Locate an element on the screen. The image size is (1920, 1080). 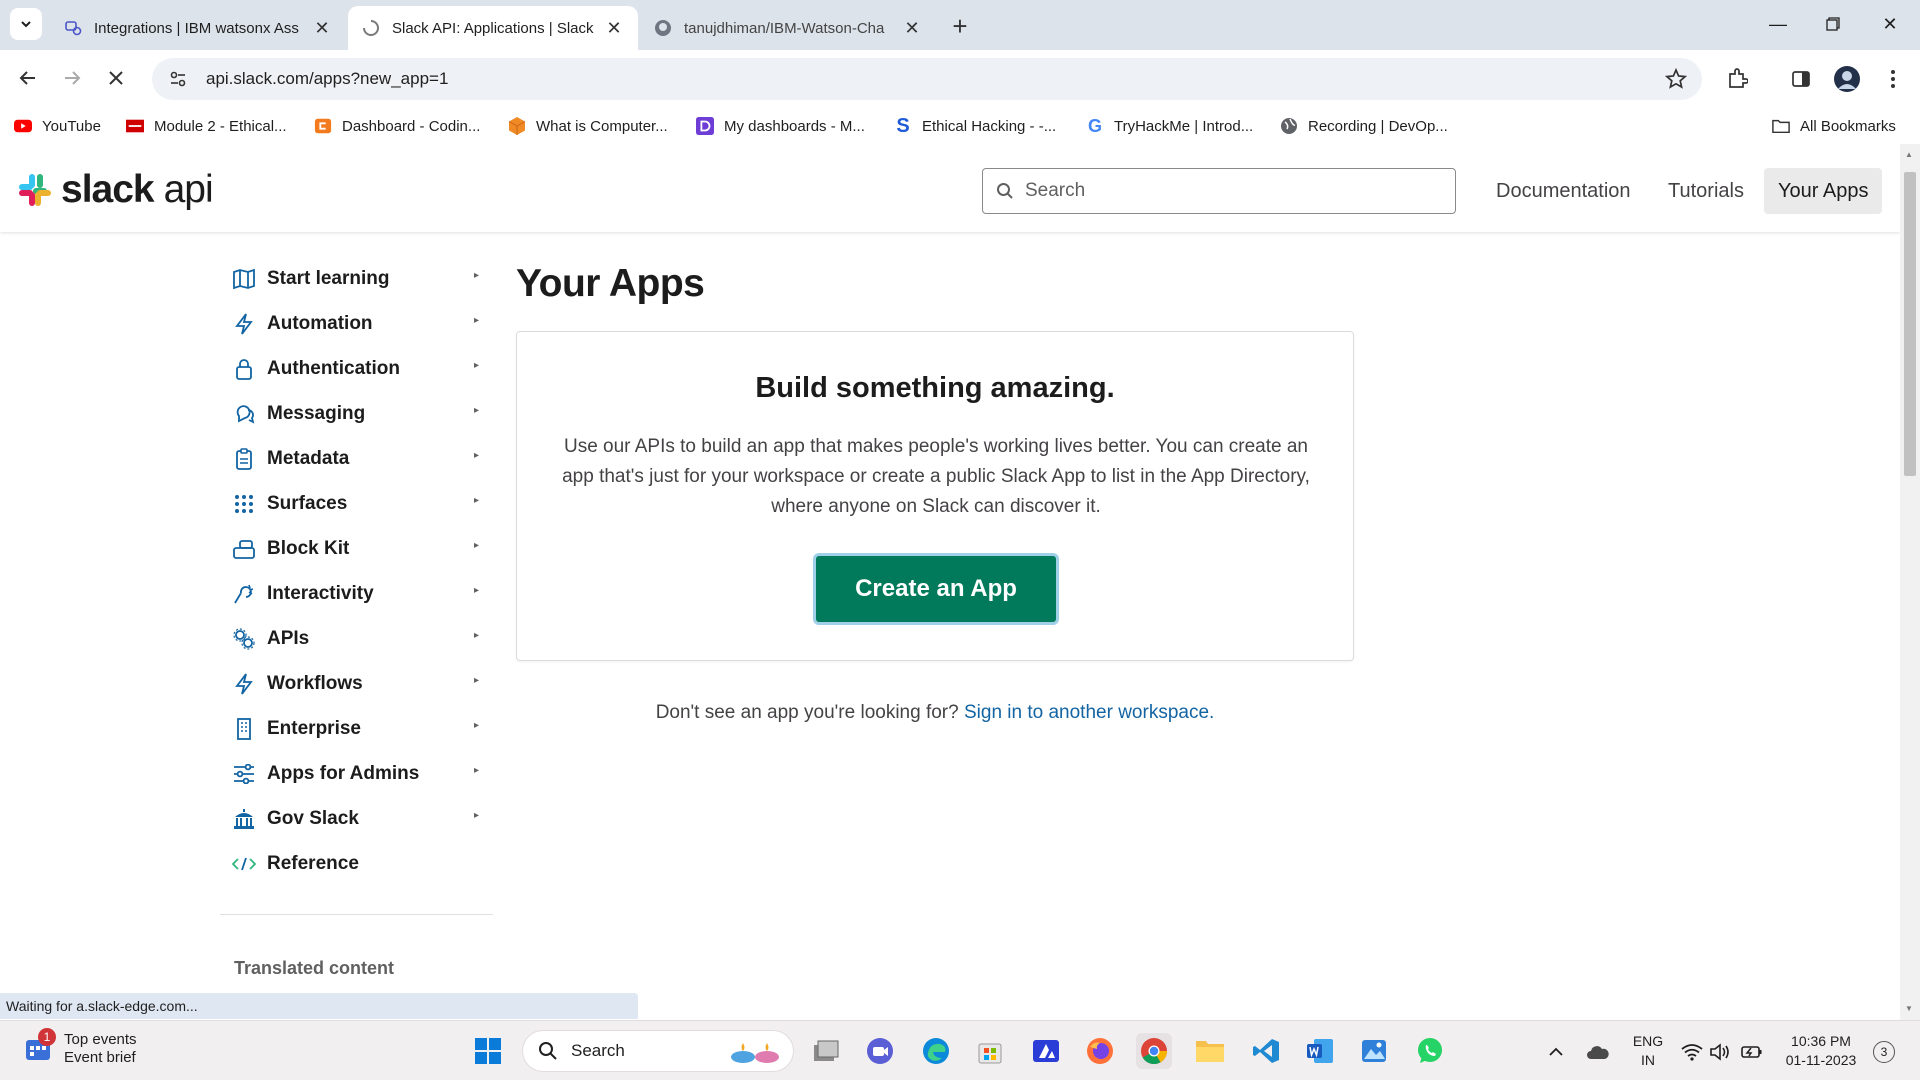
address-bar: api.slack.com/apps?new_app=1 is located at coordinates (927, 79).